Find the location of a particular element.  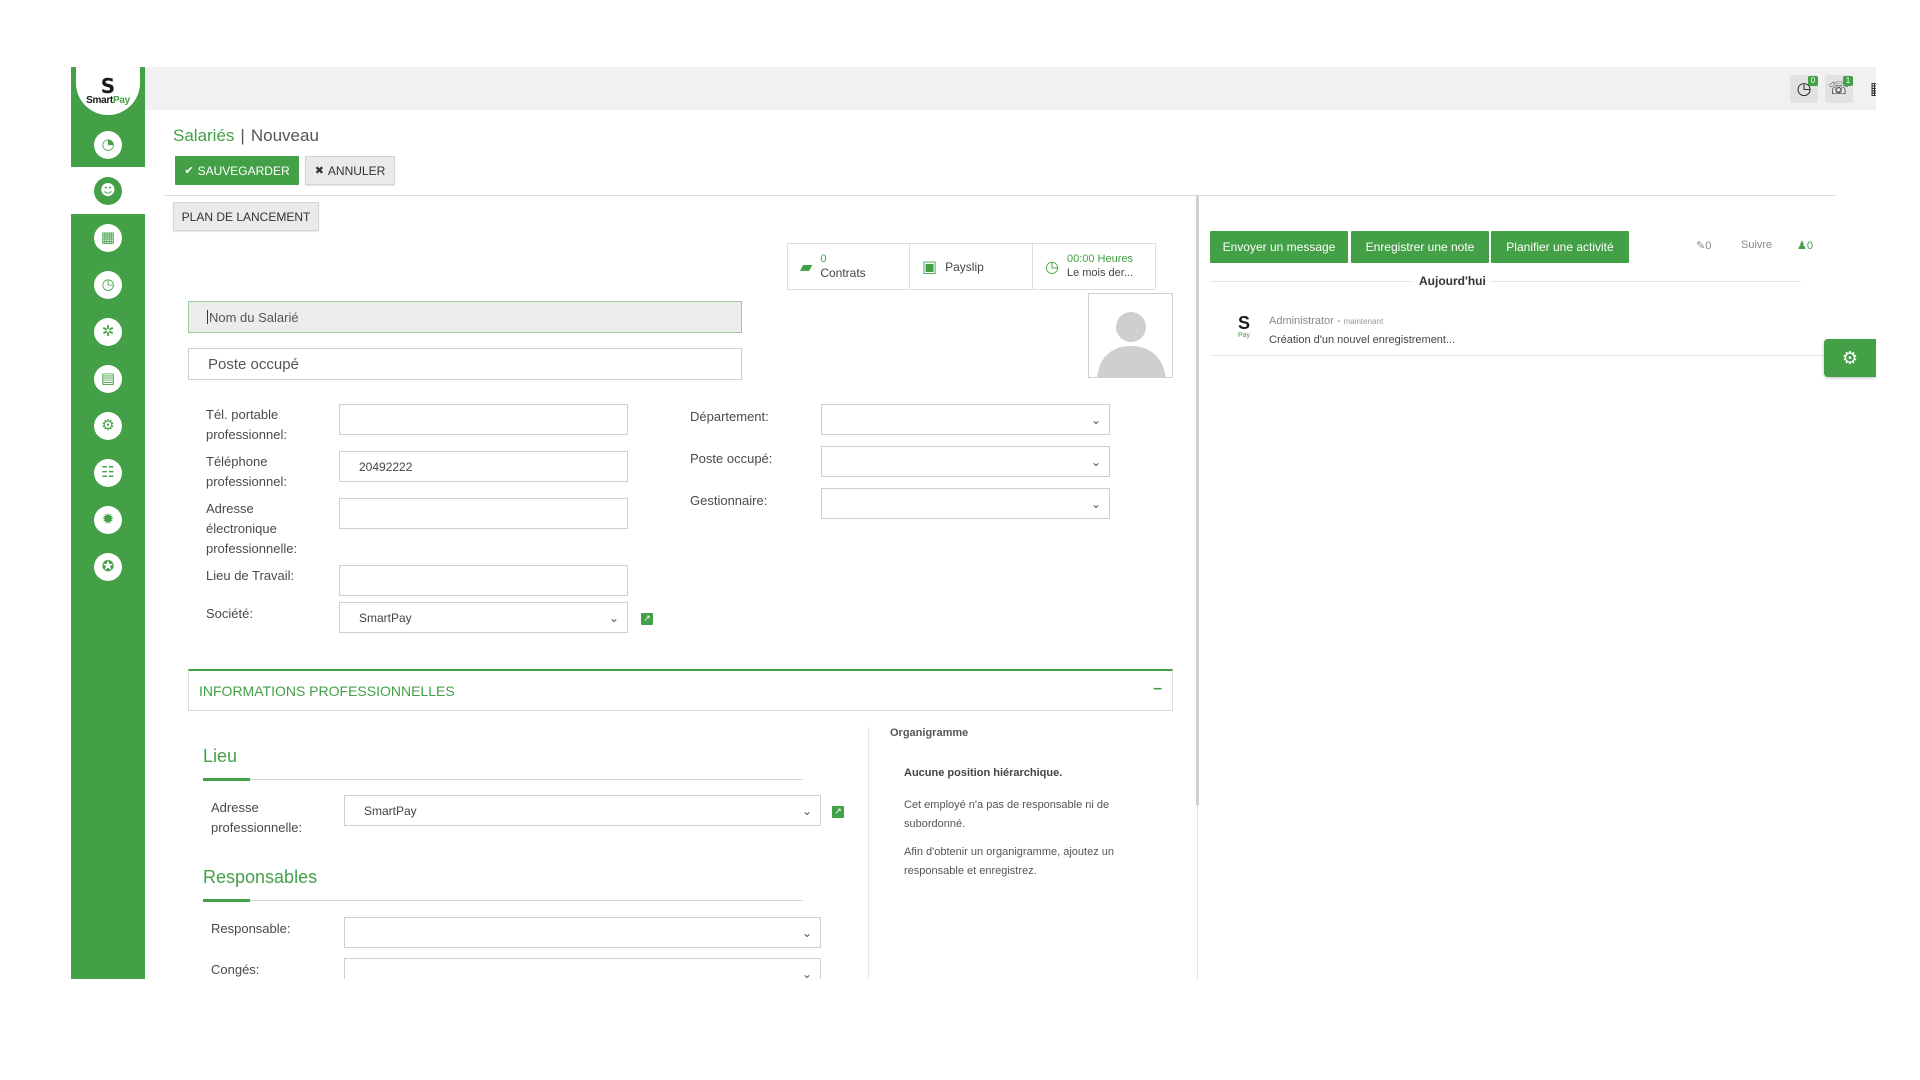

employee-photo is located at coordinates (1130, 335).